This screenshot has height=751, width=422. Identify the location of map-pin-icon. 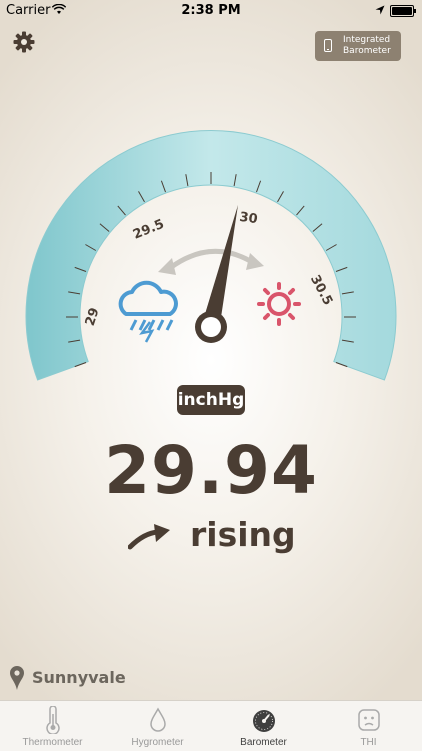
(17, 678).